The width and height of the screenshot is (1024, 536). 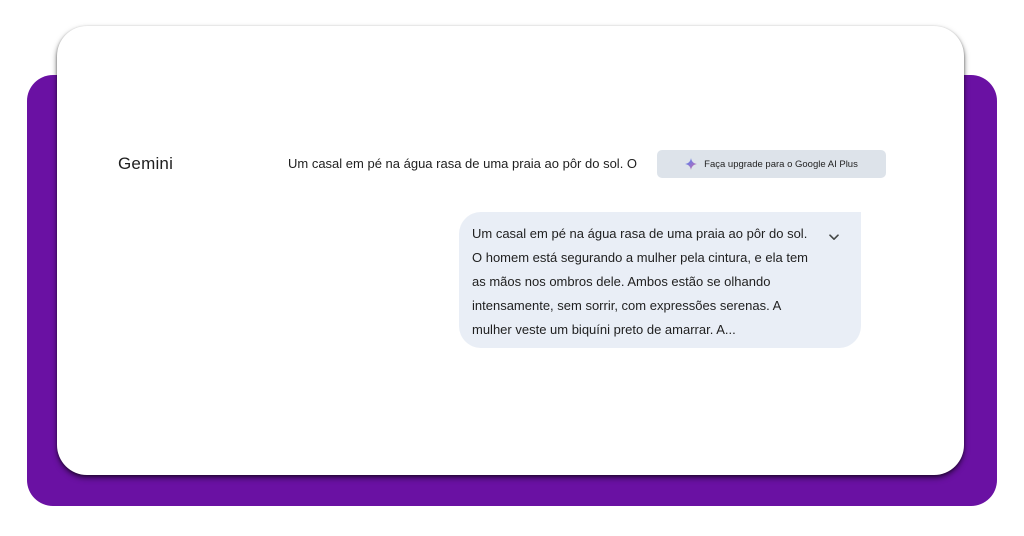 I want to click on upgrade-button: Faça upgrade para o Google AI Plus, so click(x=771, y=164).